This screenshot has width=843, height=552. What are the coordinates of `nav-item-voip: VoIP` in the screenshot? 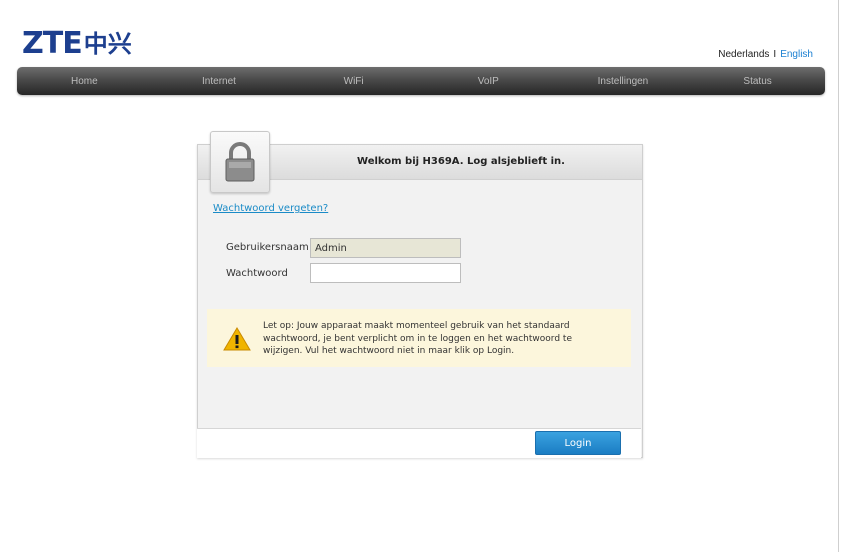 It's located at (488, 81).